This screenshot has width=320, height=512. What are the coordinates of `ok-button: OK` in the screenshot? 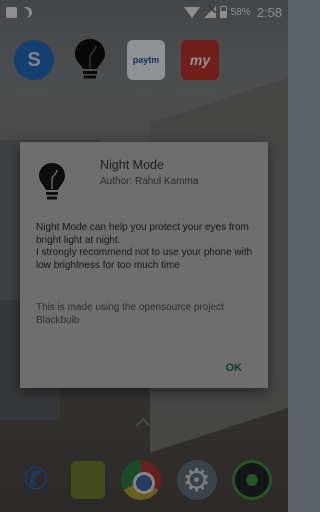 It's located at (234, 368).